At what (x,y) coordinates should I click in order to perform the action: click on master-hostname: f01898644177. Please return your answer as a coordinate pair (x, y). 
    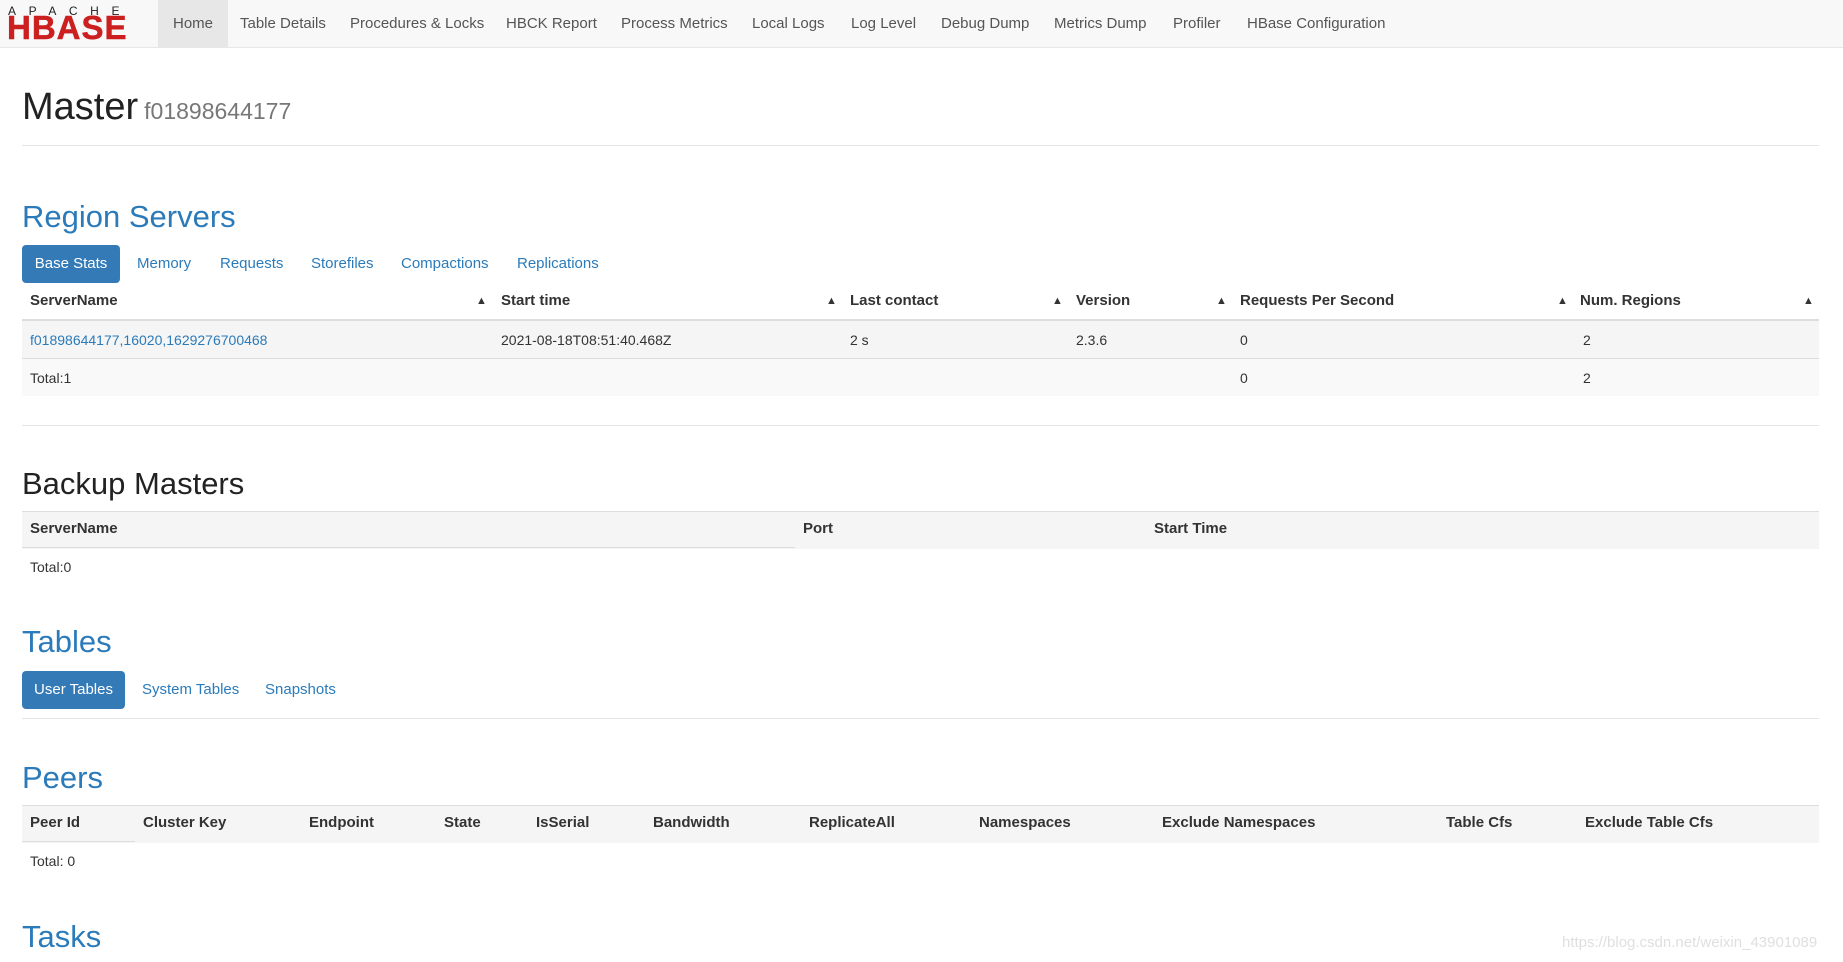
    Looking at the image, I should click on (218, 111).